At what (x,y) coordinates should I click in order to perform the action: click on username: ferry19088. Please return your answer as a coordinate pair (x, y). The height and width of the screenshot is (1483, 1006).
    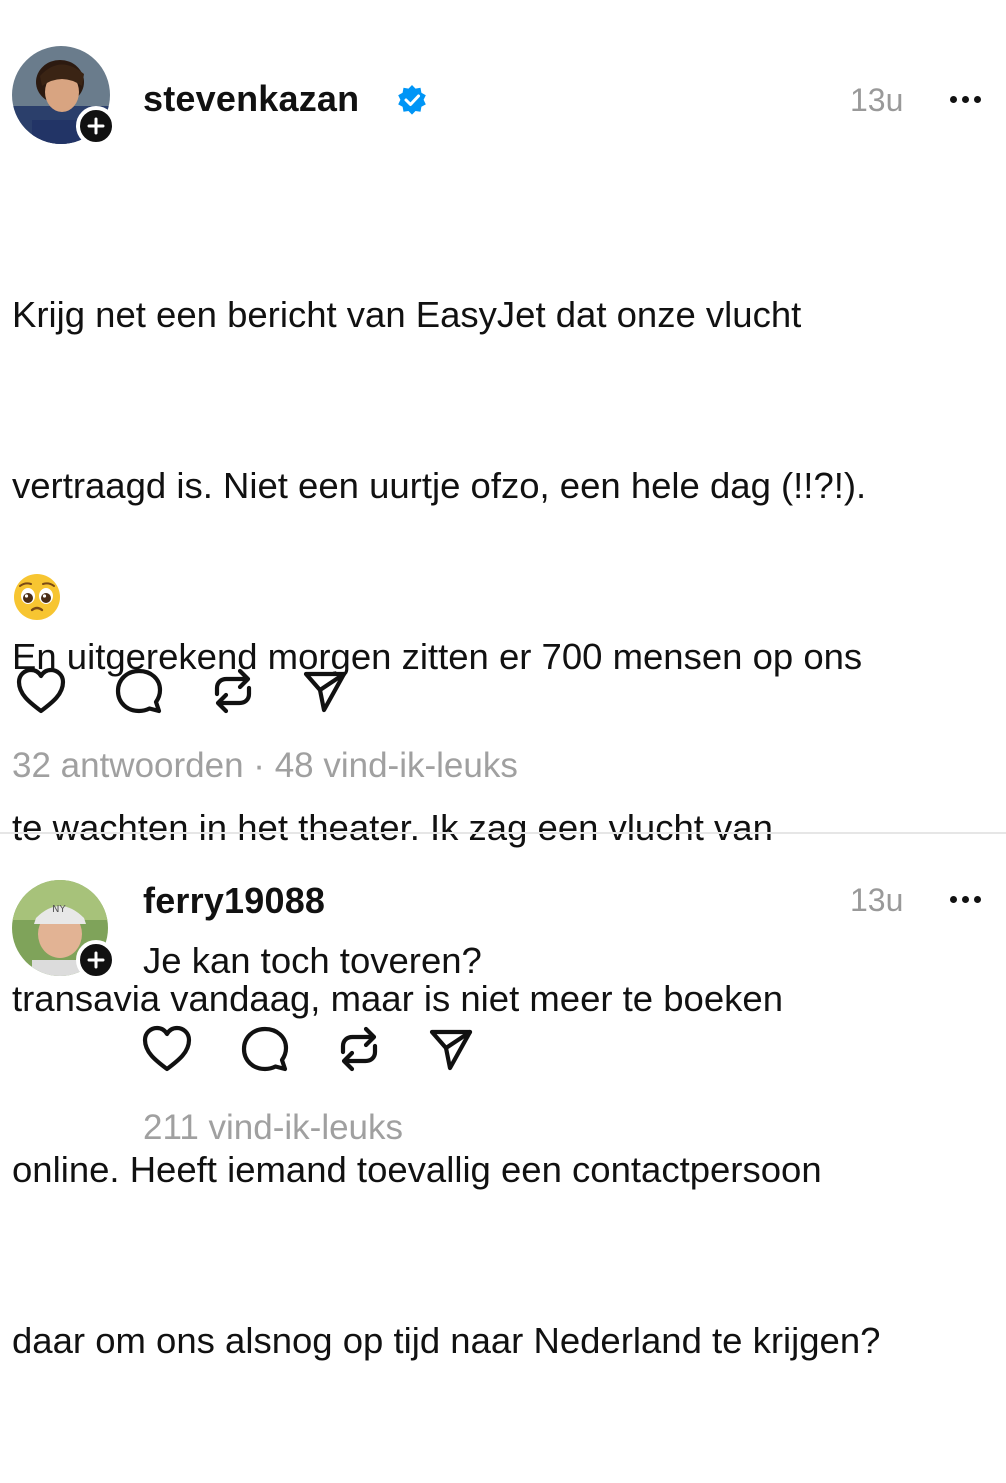
    Looking at the image, I should click on (234, 901).